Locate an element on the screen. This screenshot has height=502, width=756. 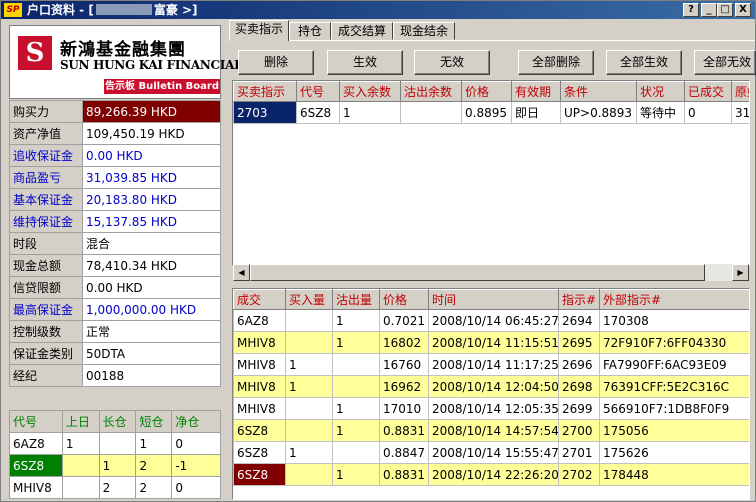
trades-column-header: 买入量 is located at coordinates (309, 299).